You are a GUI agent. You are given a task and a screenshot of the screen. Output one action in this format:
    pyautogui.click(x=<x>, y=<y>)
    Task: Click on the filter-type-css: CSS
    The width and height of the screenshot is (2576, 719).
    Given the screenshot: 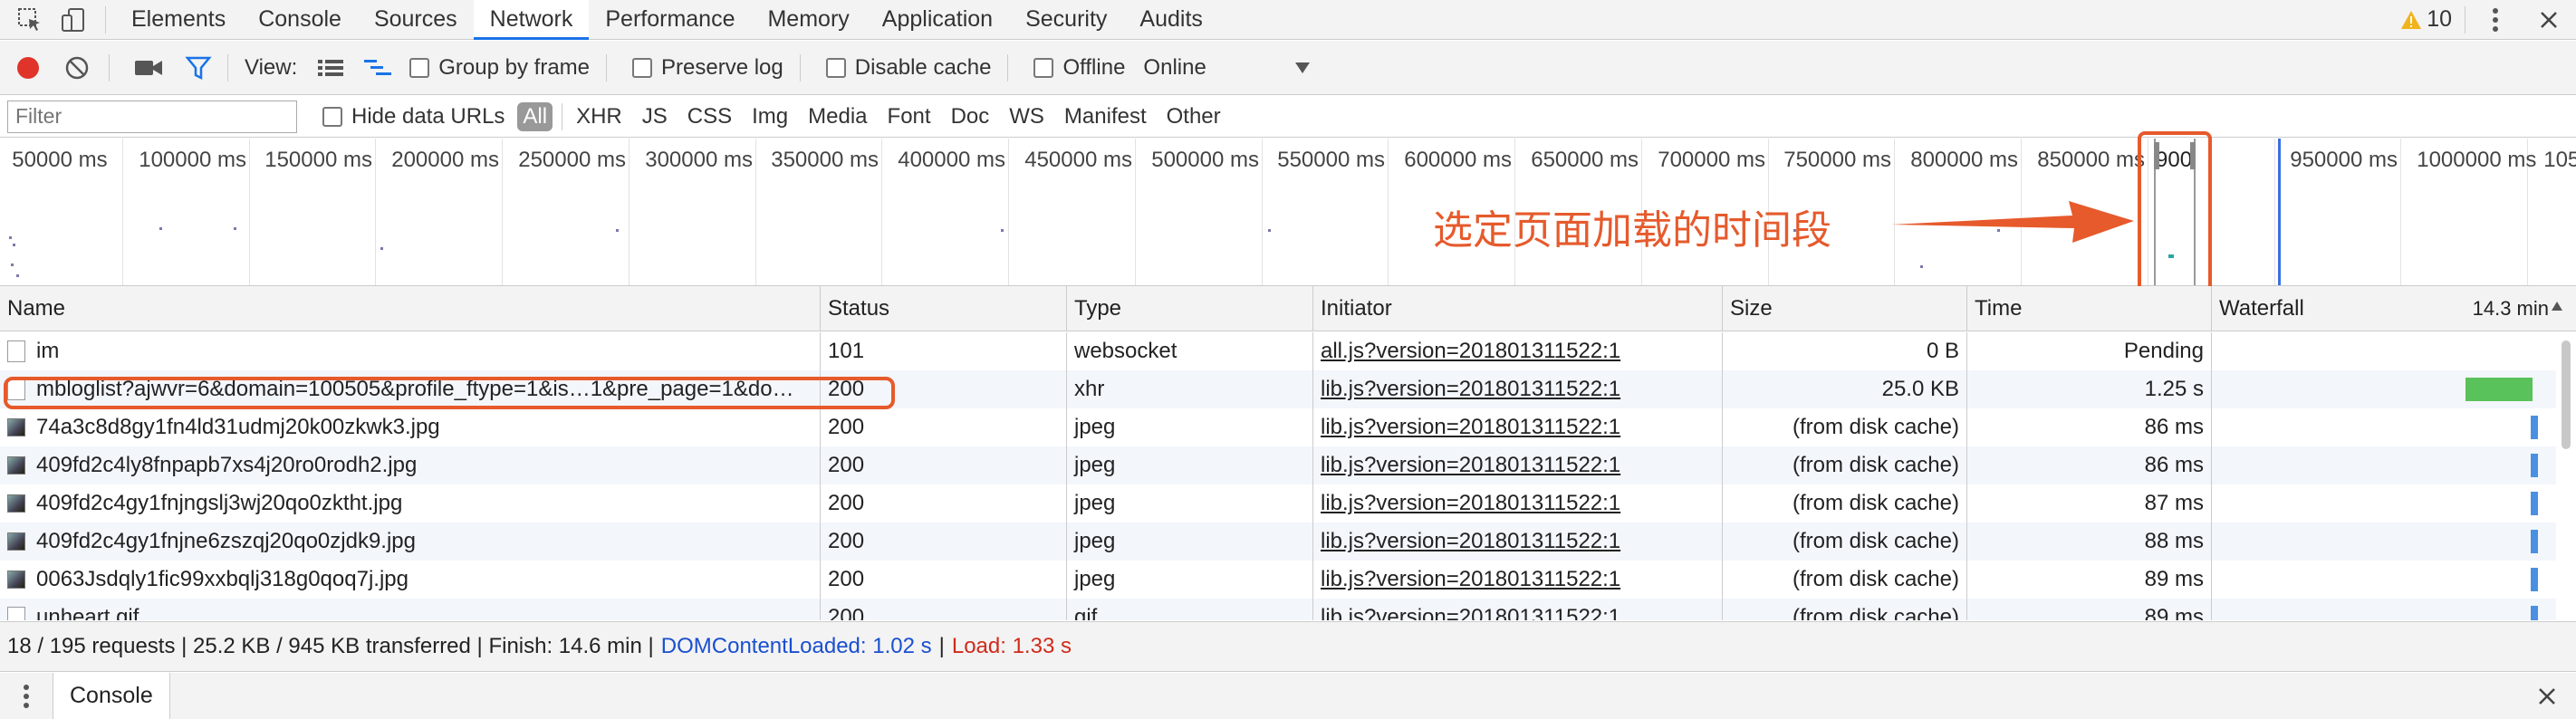 What is the action you would take?
    pyautogui.click(x=710, y=116)
    